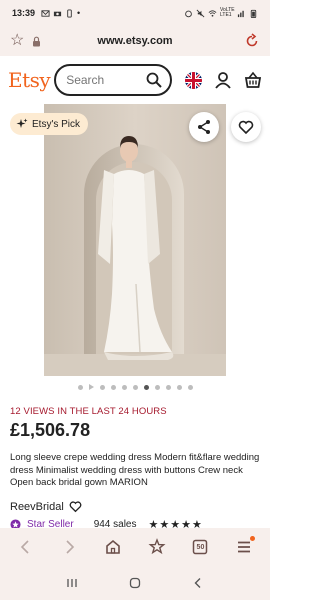 The image size is (320, 600). Describe the element at coordinates (72, 583) in the screenshot. I see `recent-apps-icon` at that location.